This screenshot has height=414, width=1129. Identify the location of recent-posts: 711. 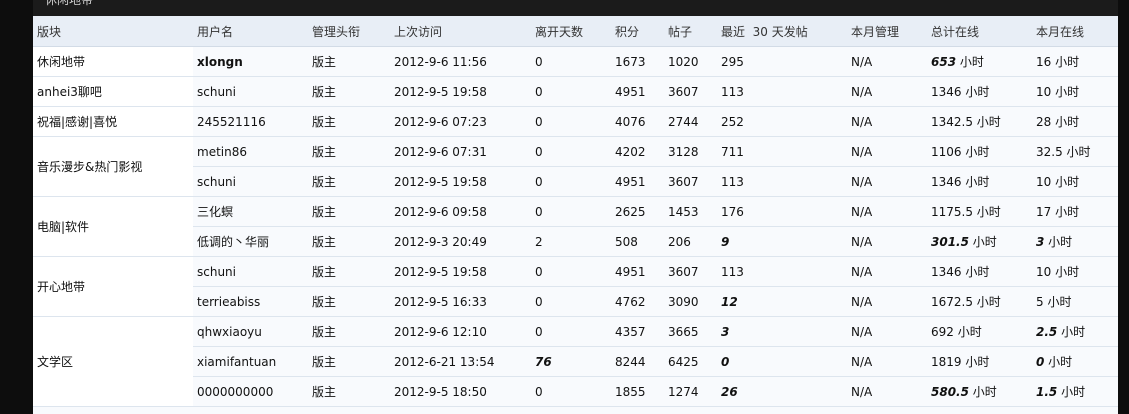
(782, 151).